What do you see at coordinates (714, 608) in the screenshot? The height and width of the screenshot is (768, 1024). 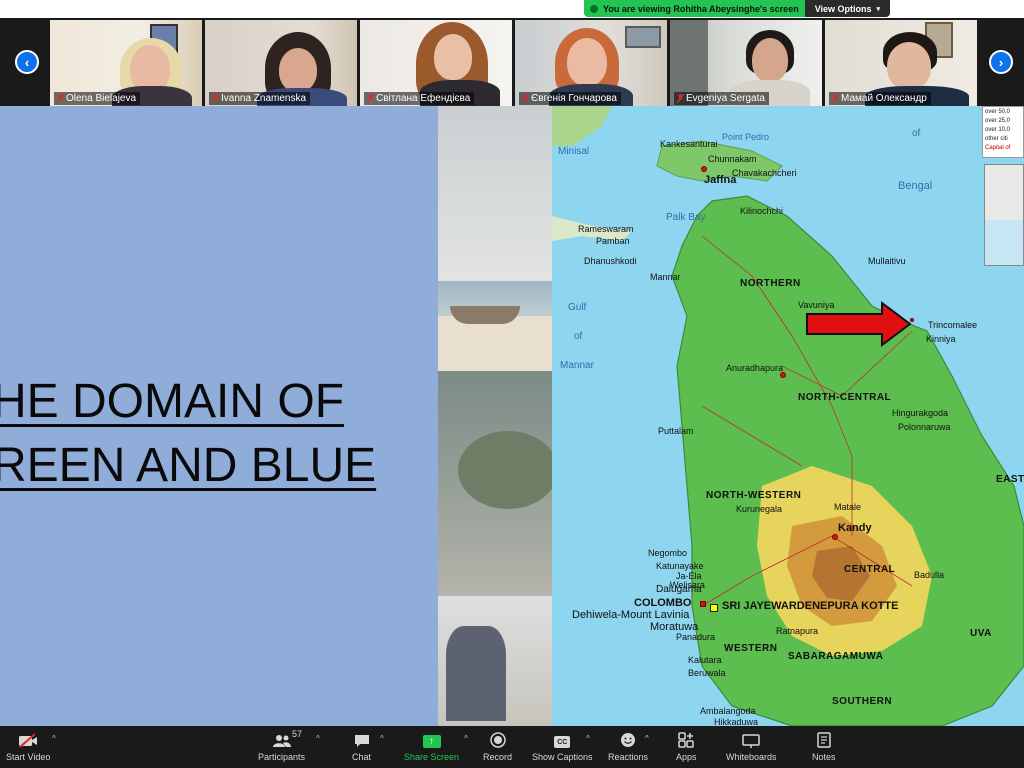 I see `capital-marker-kotte` at bounding box center [714, 608].